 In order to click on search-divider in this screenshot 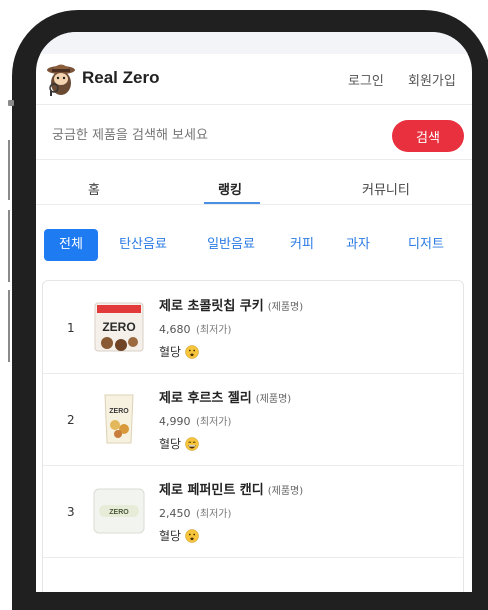, I will do `click(254, 159)`.